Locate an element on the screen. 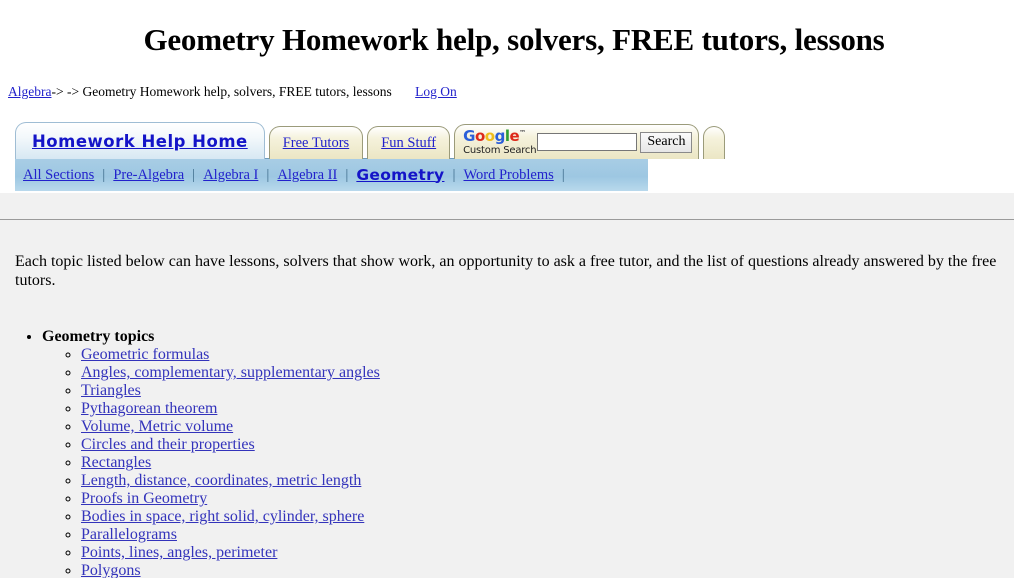 Image resolution: width=1028 pixels, height=578 pixels. tab-homework-help-home: Homework Help Home is located at coordinates (140, 140).